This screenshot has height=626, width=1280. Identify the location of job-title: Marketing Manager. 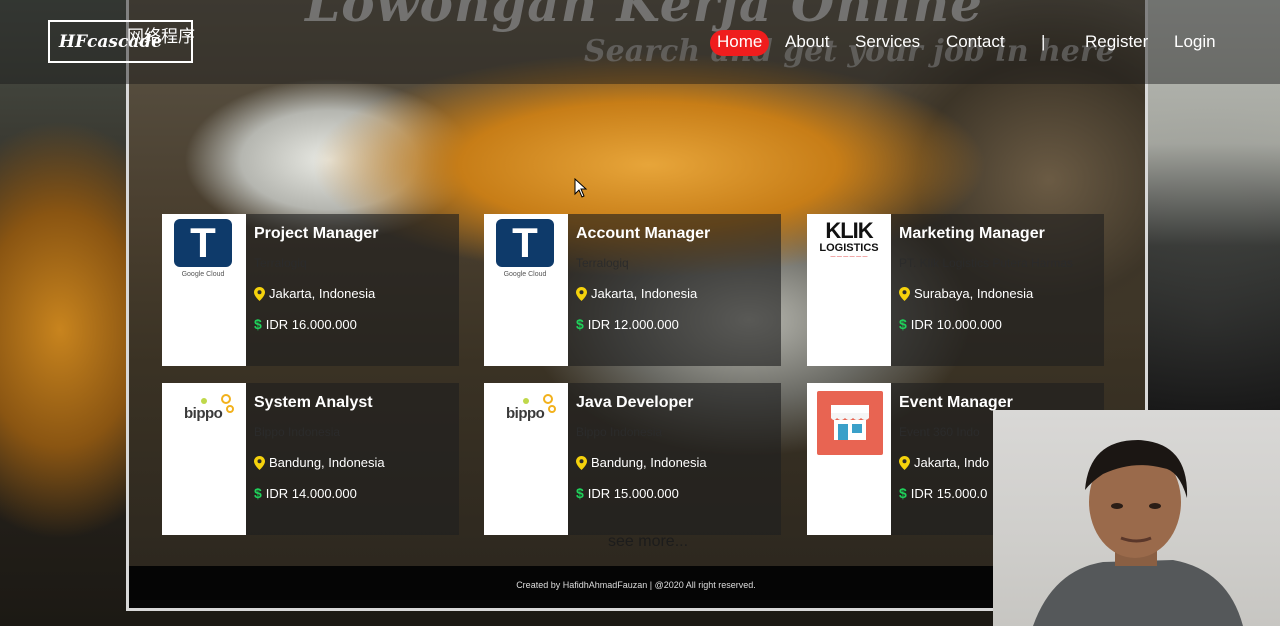
(972, 234).